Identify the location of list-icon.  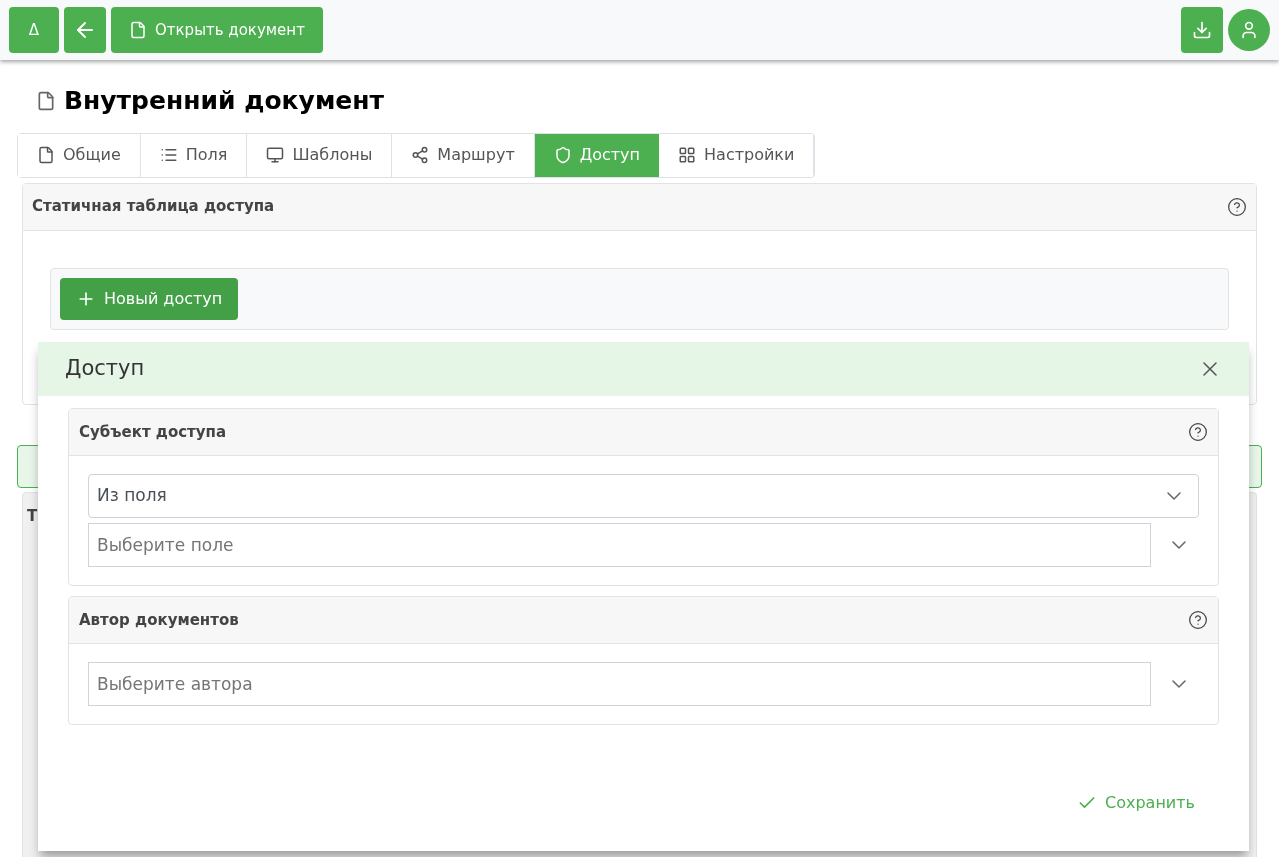
(168, 155).